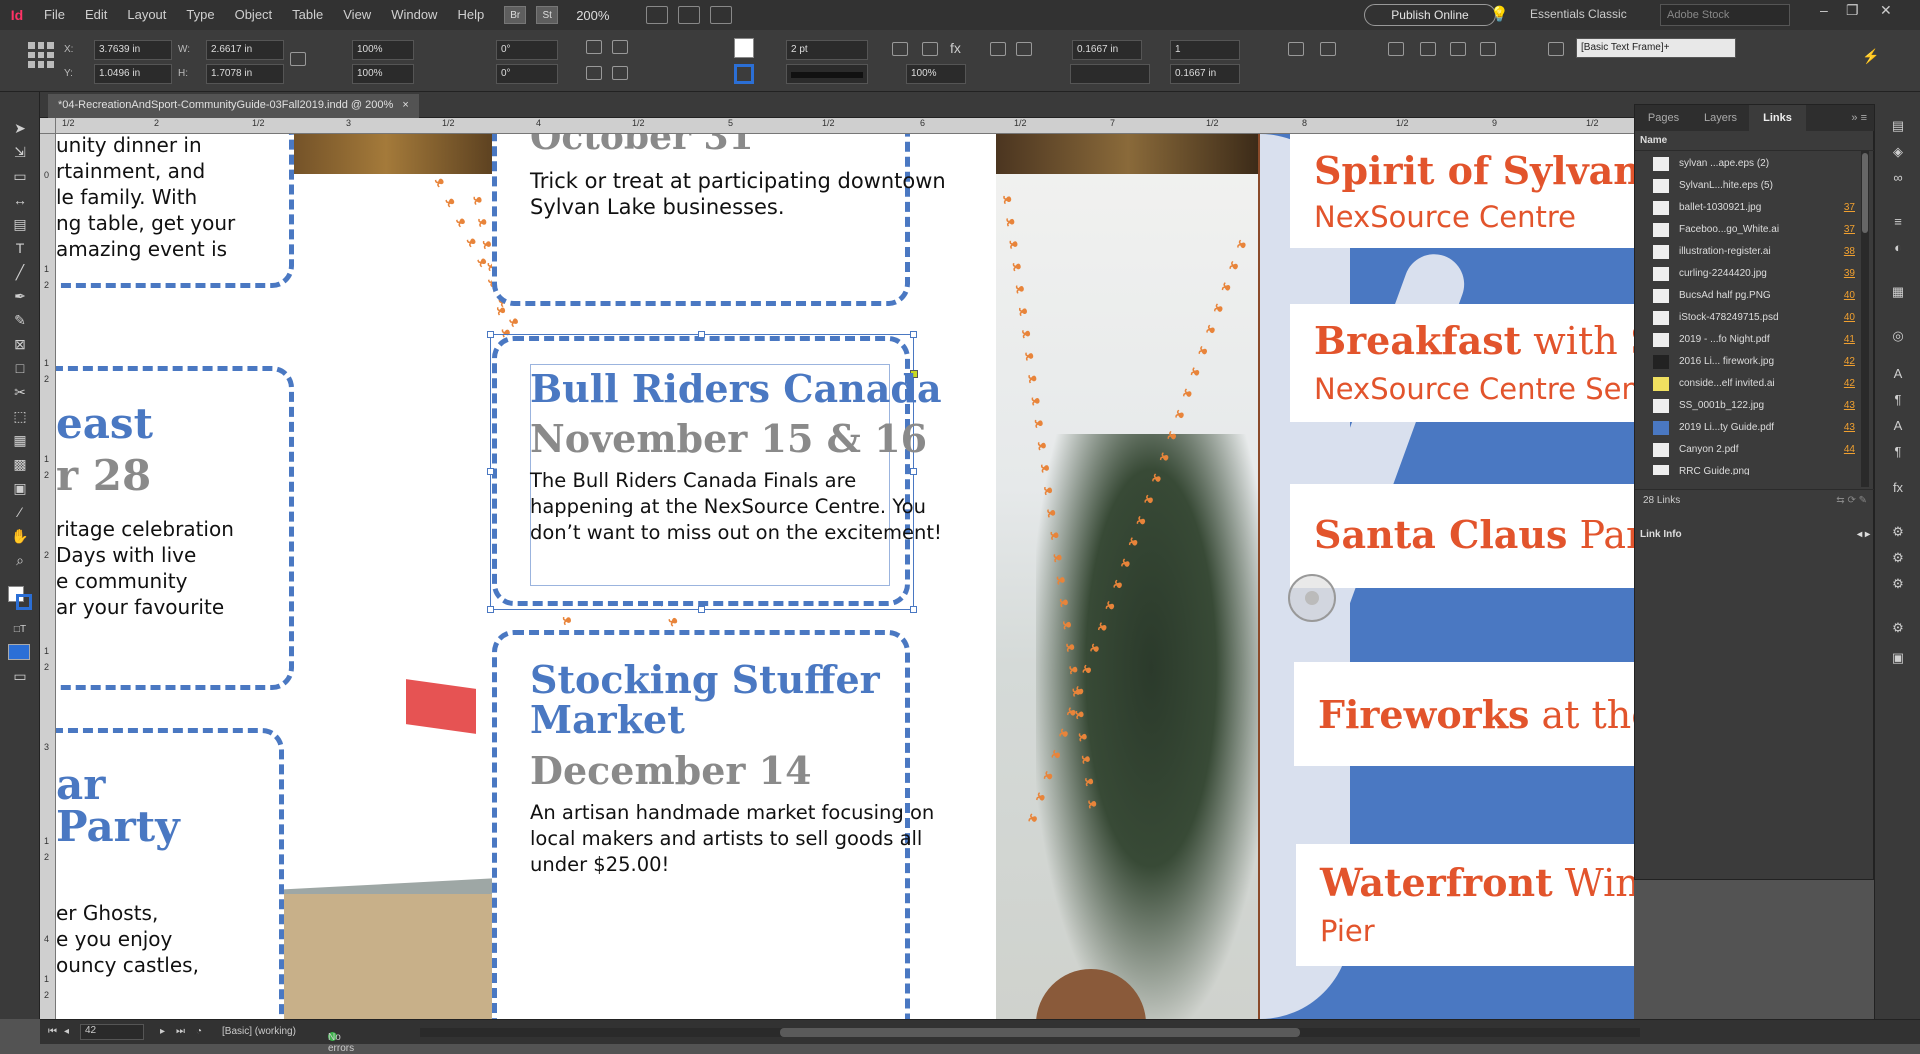 This screenshot has width=1920, height=1054. What do you see at coordinates (259, 1031) in the screenshot?
I see `preflight-profile: [Basic] (working)` at bounding box center [259, 1031].